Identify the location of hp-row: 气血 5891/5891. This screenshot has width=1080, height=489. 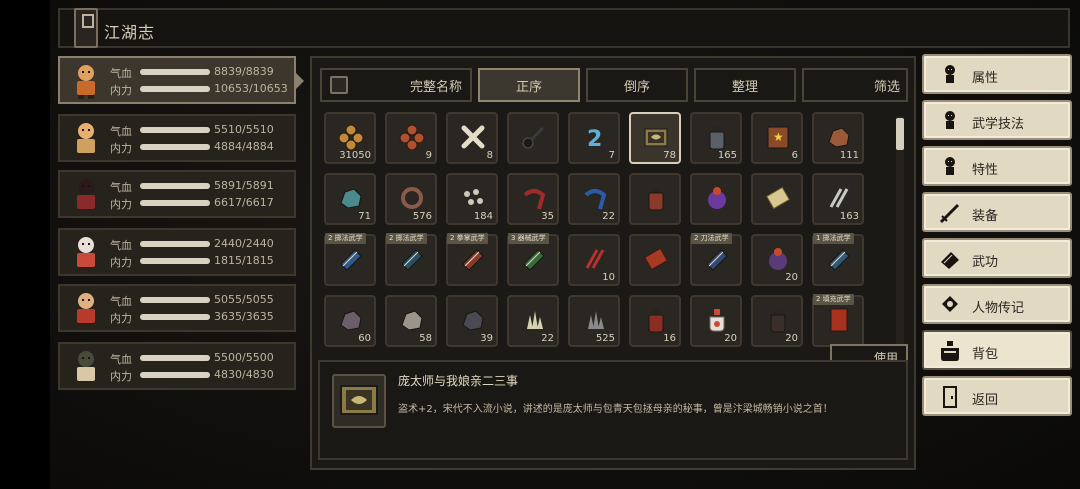
(201, 186).